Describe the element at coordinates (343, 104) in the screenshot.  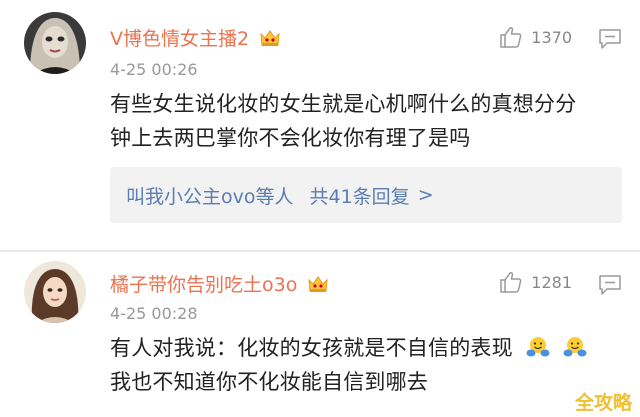
I see `comment-text-line: 有些女生说化妆的女生就是心机啊什么的真想分分` at that location.